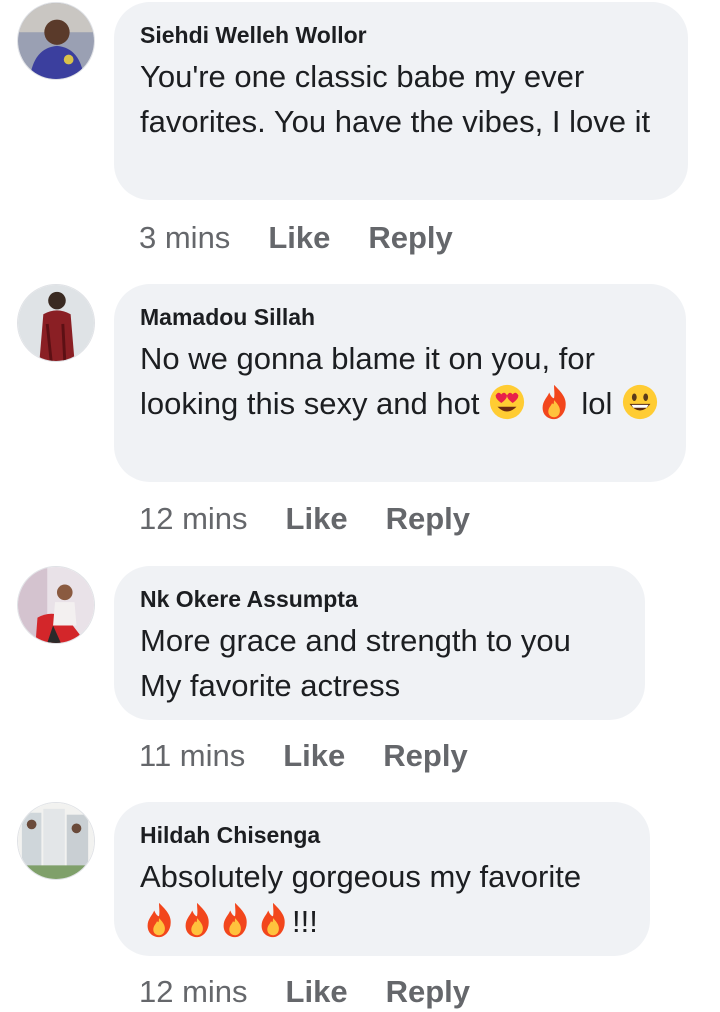 This screenshot has height=1012, width=720. Describe the element at coordinates (401, 35) in the screenshot. I see `comment-author: Siehdi Welleh Wollor` at that location.